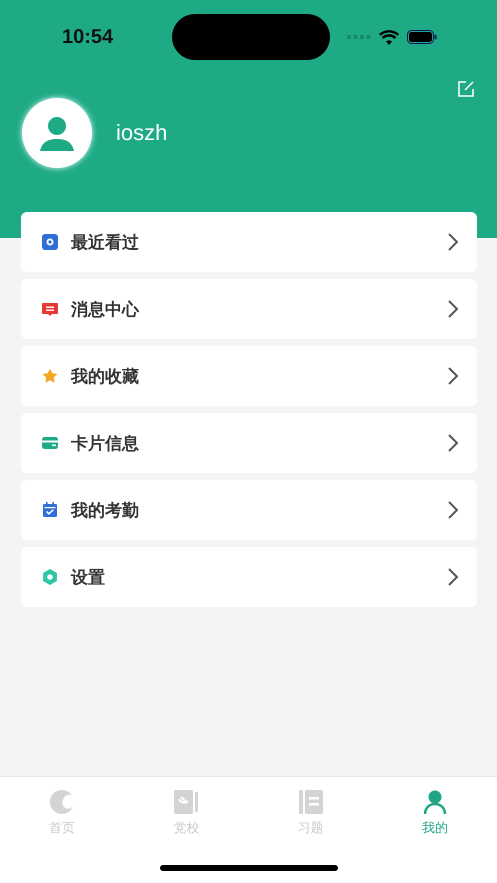 The width and height of the screenshot is (497, 883). What do you see at coordinates (50, 443) in the screenshot?
I see `card-icon` at bounding box center [50, 443].